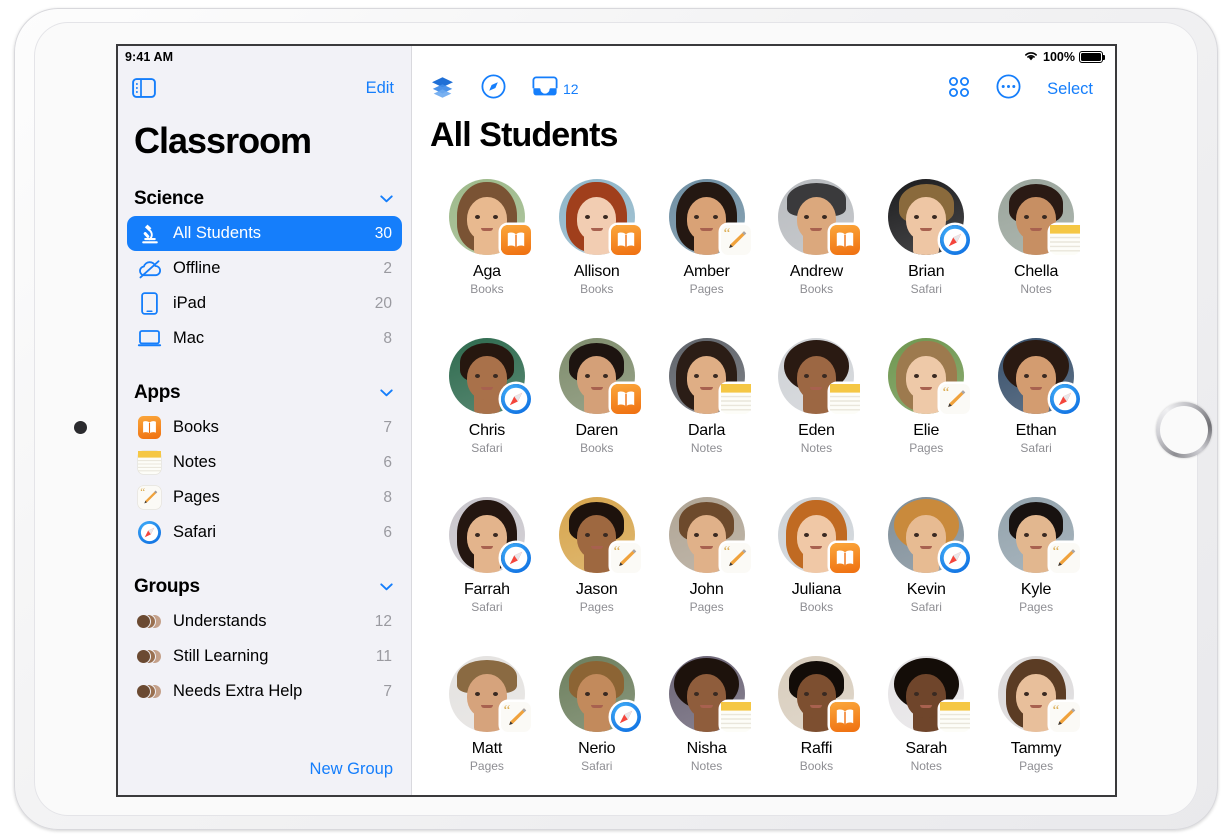  I want to click on student-card: Nisha Notes, so click(707, 714).